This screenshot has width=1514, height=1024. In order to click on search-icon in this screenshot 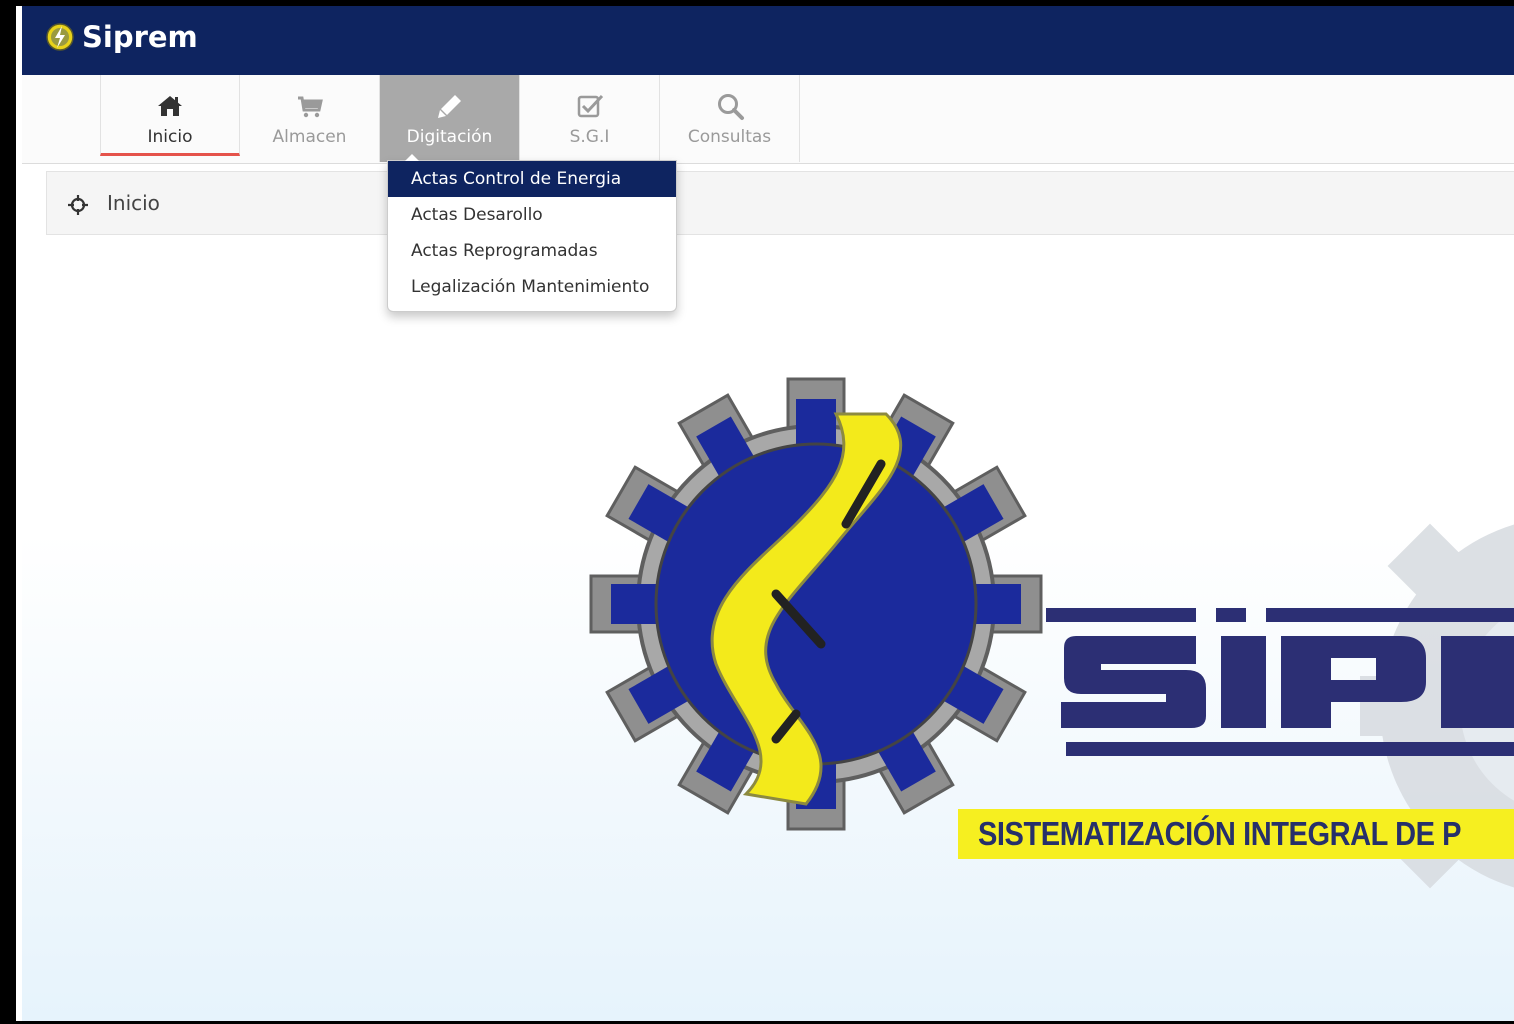, I will do `click(730, 107)`.